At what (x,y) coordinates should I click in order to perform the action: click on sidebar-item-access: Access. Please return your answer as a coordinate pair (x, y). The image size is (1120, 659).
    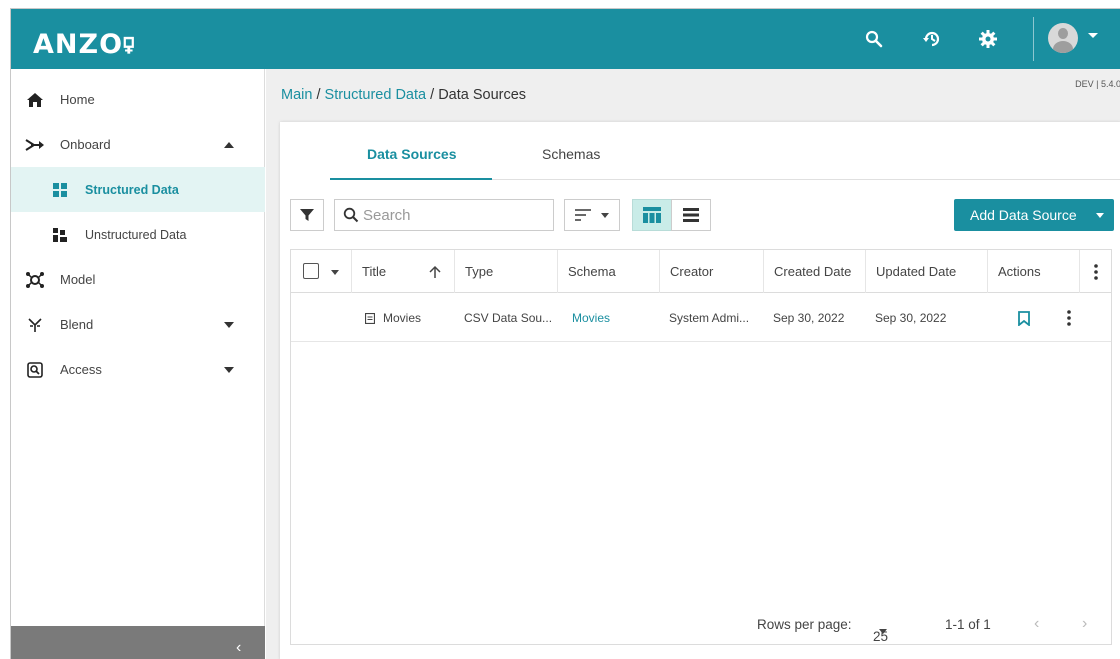
    Looking at the image, I should click on (138, 369).